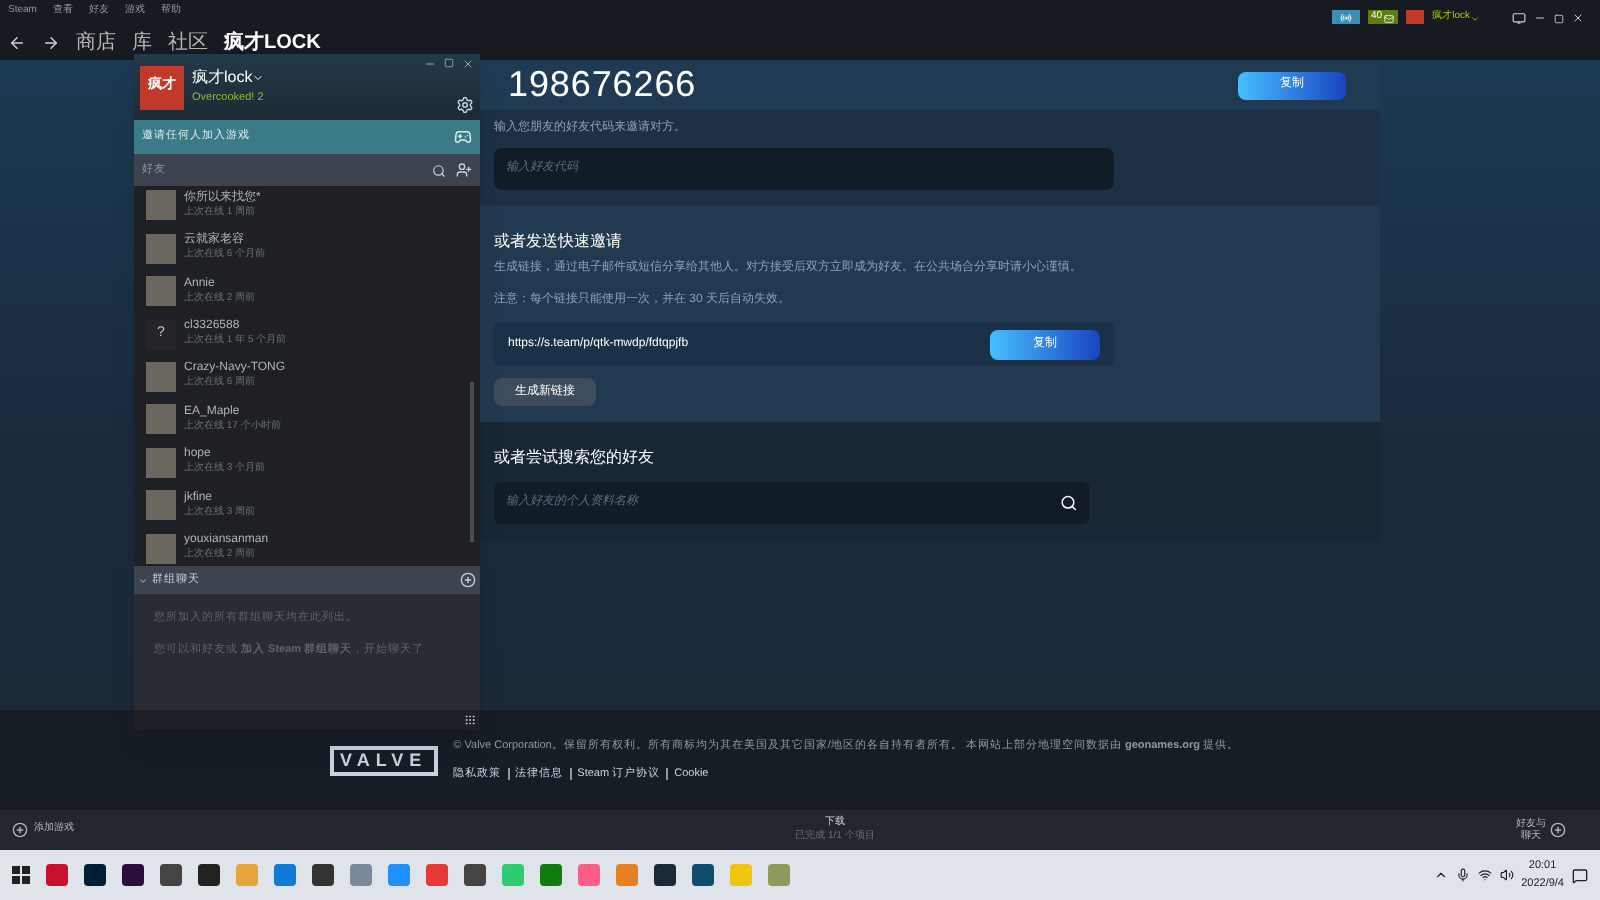  What do you see at coordinates (1440, 875) in the screenshot?
I see `tray-chevron-icon` at bounding box center [1440, 875].